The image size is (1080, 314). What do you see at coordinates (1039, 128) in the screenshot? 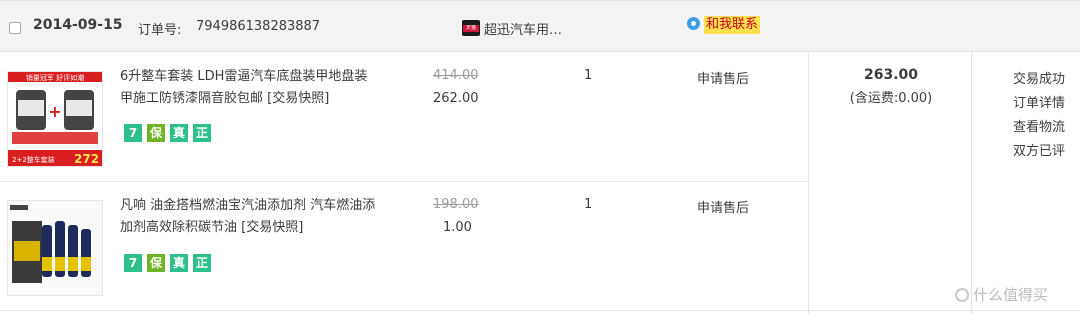
I see `view-logistics-link: 查看物流` at bounding box center [1039, 128].